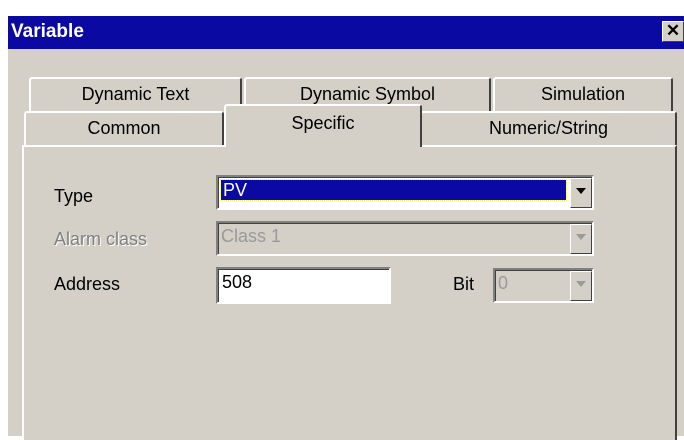  What do you see at coordinates (393, 190) in the screenshot?
I see `type-select-value: PV` at bounding box center [393, 190].